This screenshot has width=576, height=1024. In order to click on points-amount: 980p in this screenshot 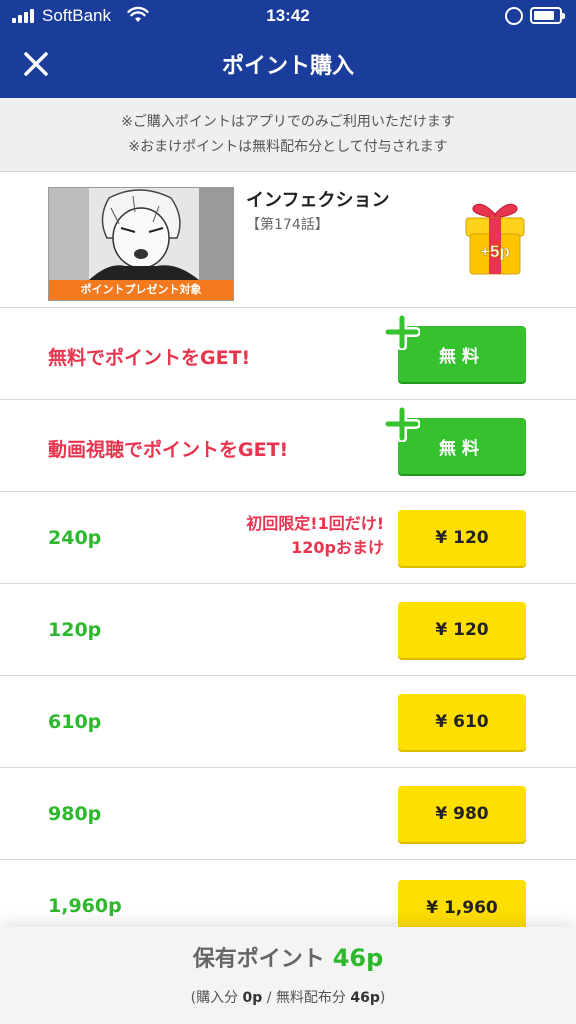, I will do `click(75, 814)`.